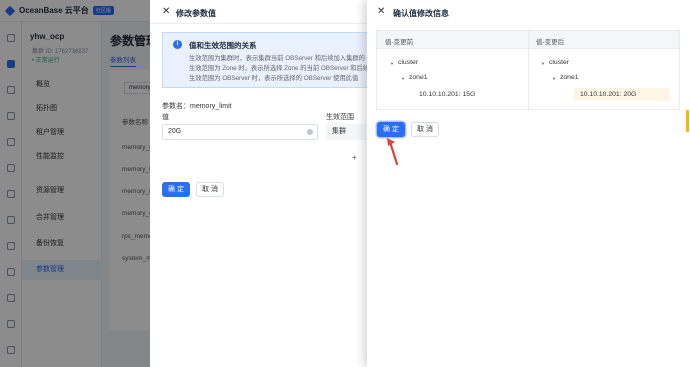  I want to click on confirm-cancel-button: 取 消, so click(425, 129).